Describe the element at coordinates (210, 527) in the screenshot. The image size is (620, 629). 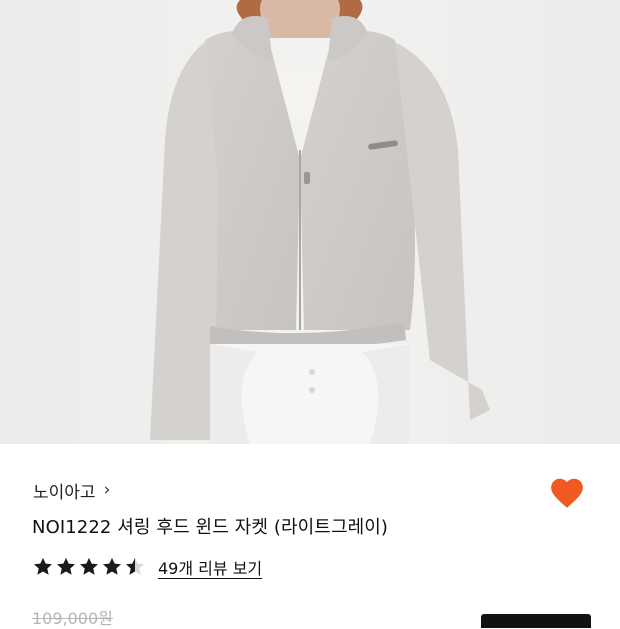
I see `product-title: NOI1222 셔링 후드 윈드 자켓 (라이트그레이)` at that location.